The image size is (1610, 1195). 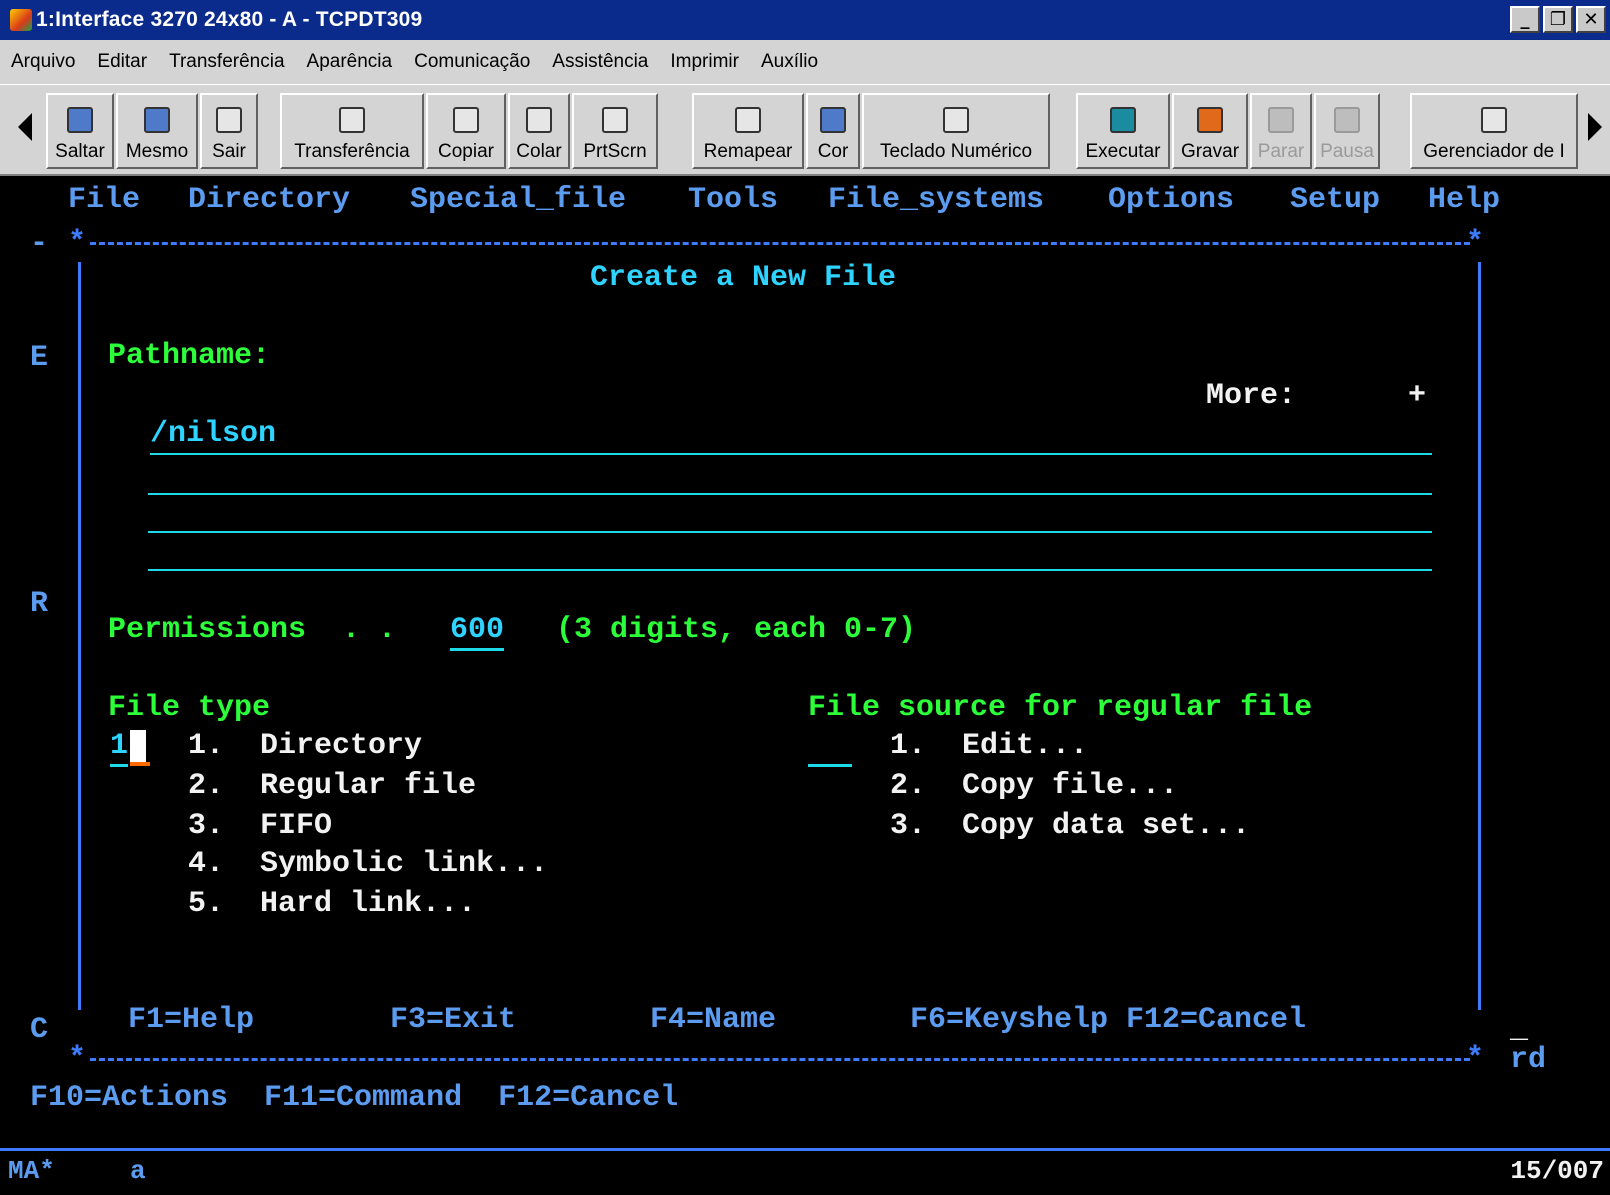 I want to click on left-margin-r: R, so click(x=39, y=604).